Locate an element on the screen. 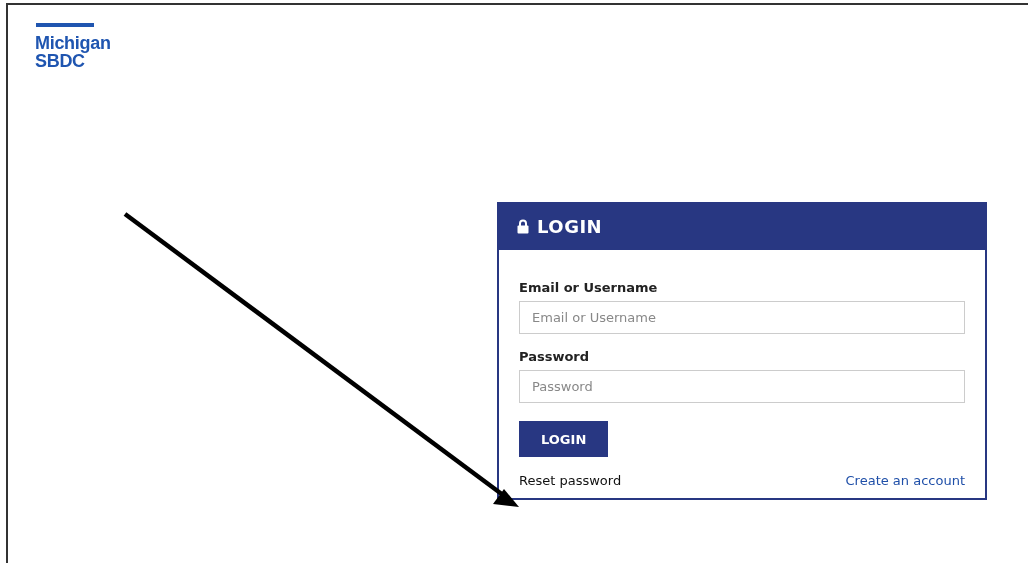 The height and width of the screenshot is (563, 1028). lock-icon is located at coordinates (523, 226).